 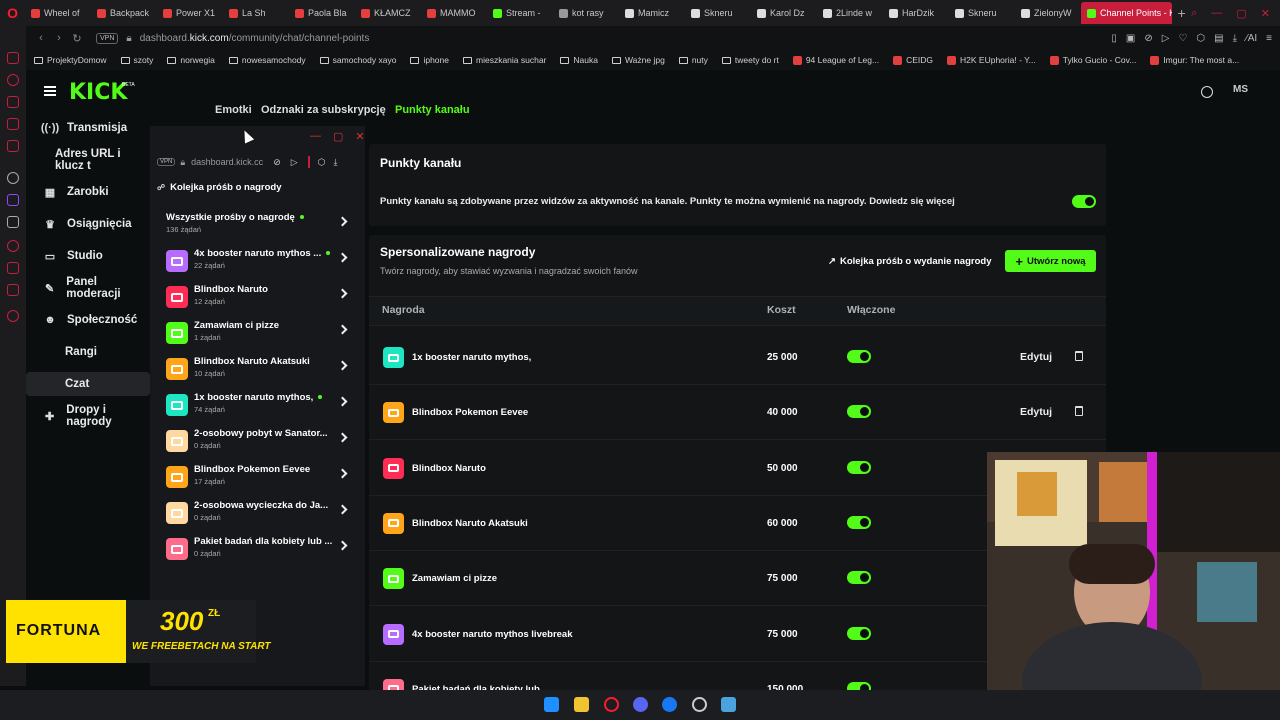 What do you see at coordinates (98, 92) in the screenshot?
I see `kick-logo: KICK` at bounding box center [98, 92].